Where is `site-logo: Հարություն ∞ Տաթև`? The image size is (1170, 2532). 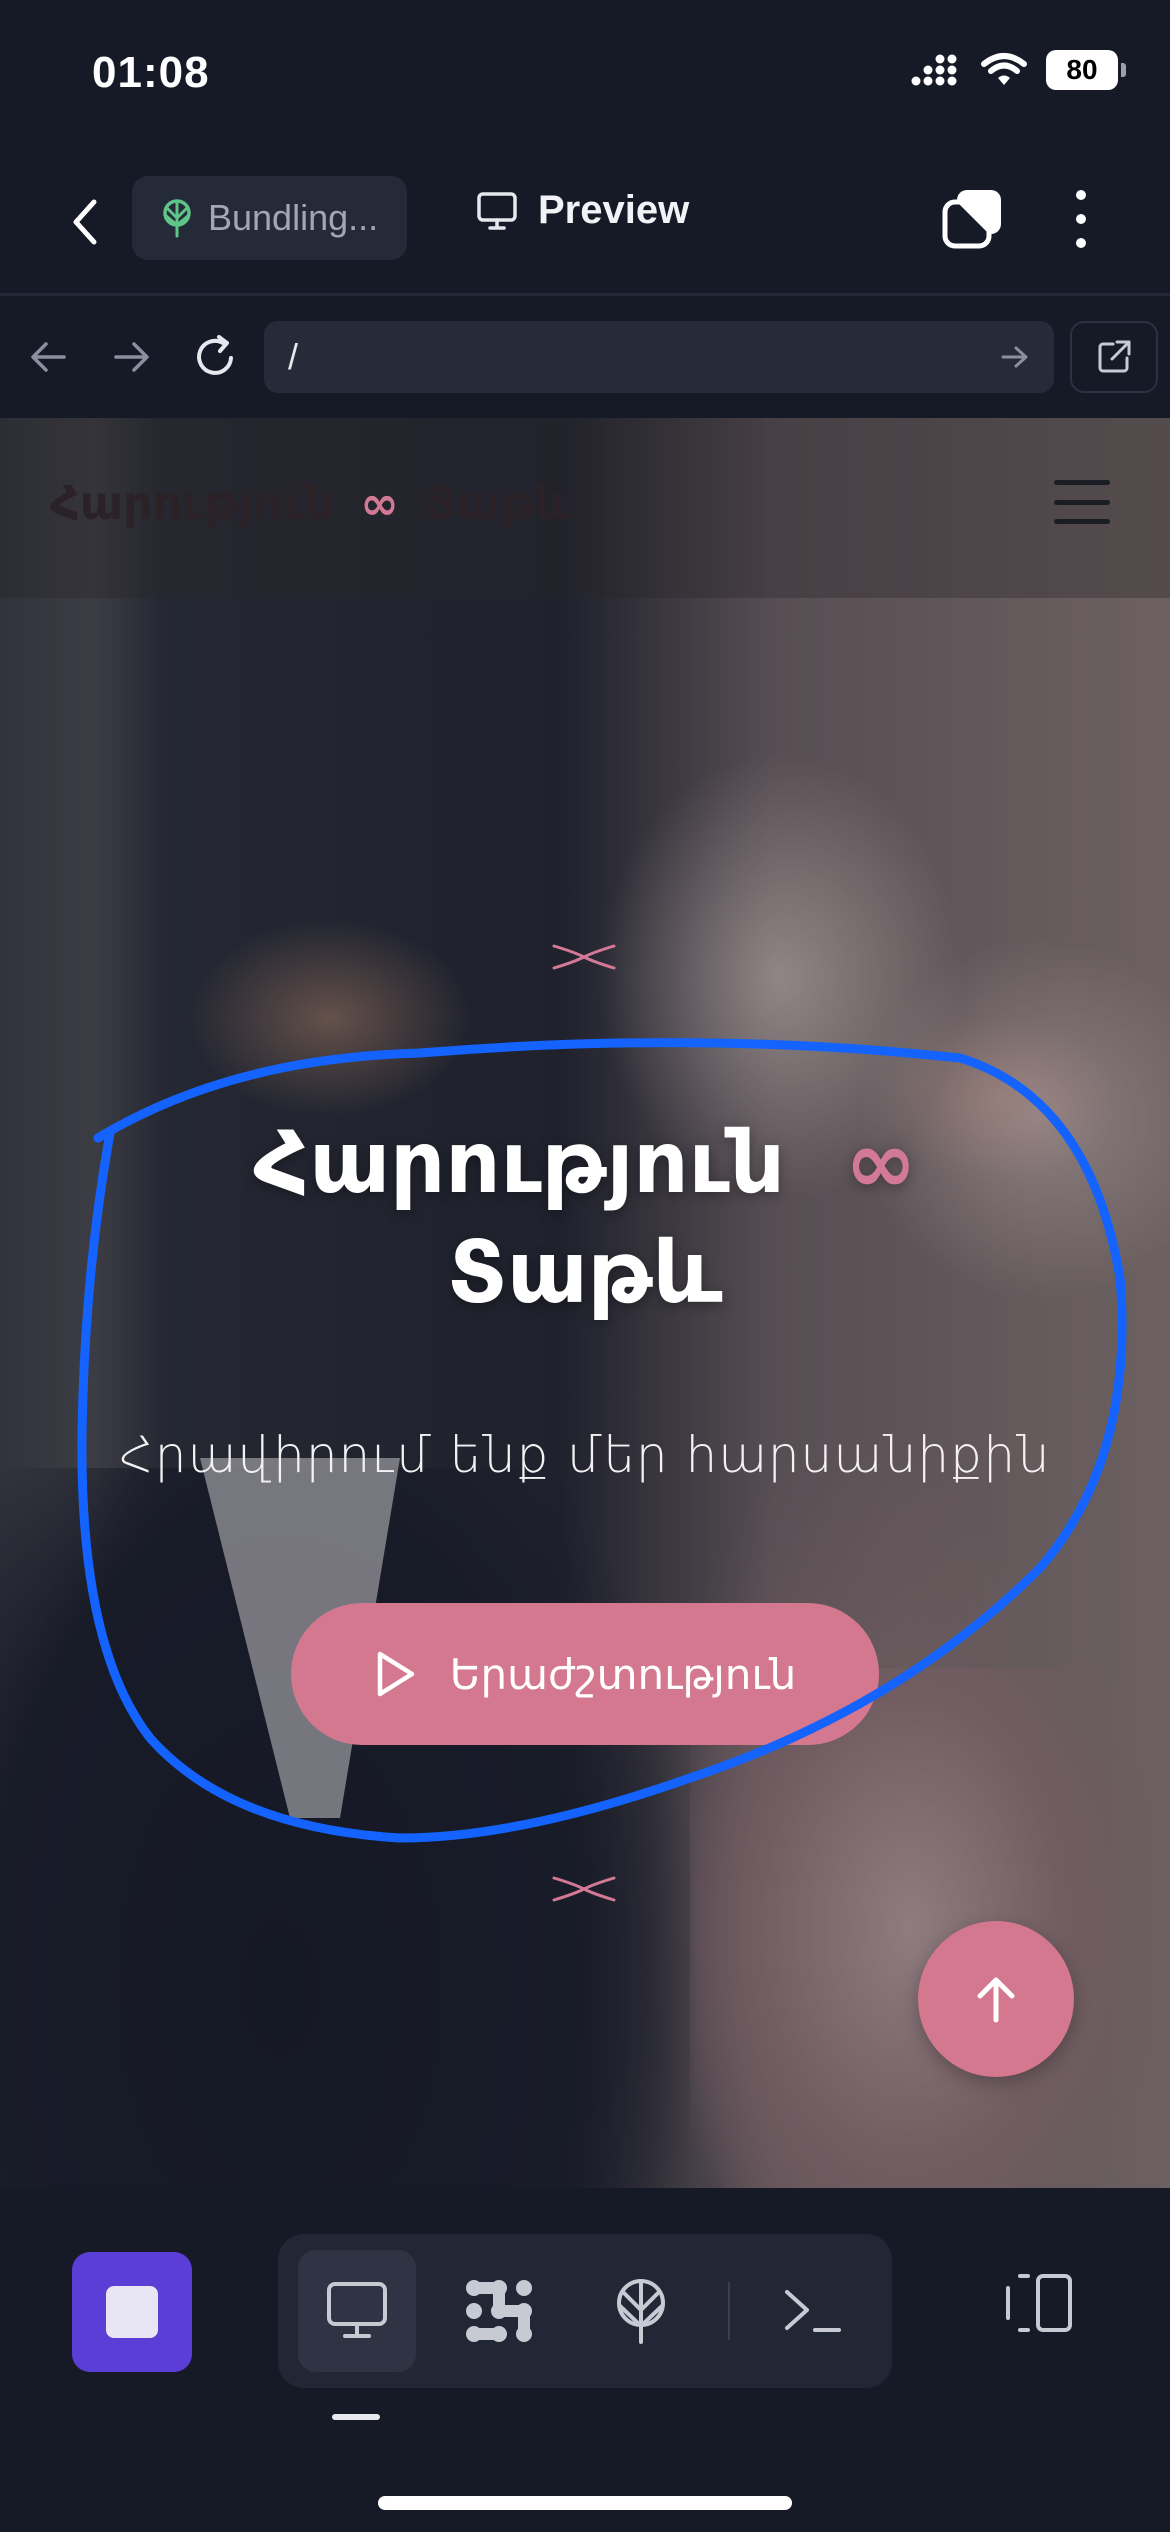
site-logo: Հարություն ∞ Տաթև is located at coordinates (311, 503).